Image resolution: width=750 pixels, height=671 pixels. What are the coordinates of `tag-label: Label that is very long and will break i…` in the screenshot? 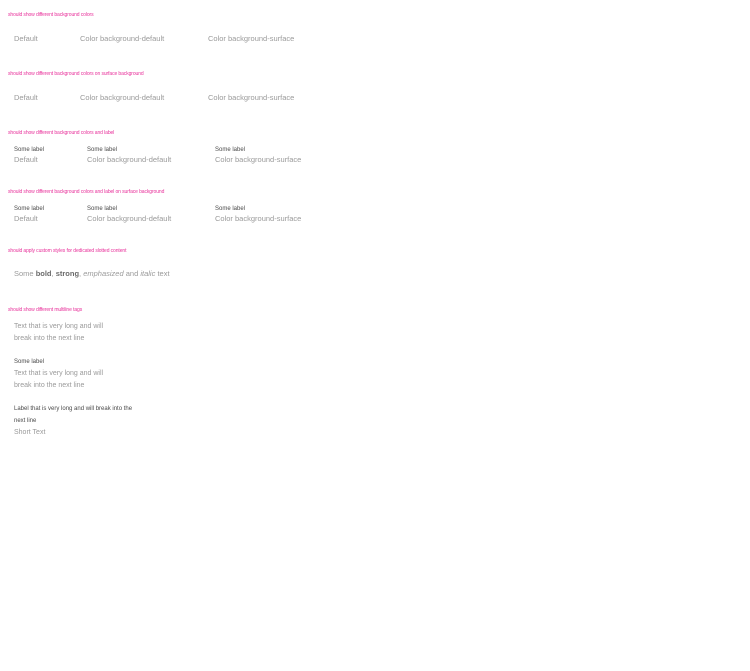 It's located at (73, 415).